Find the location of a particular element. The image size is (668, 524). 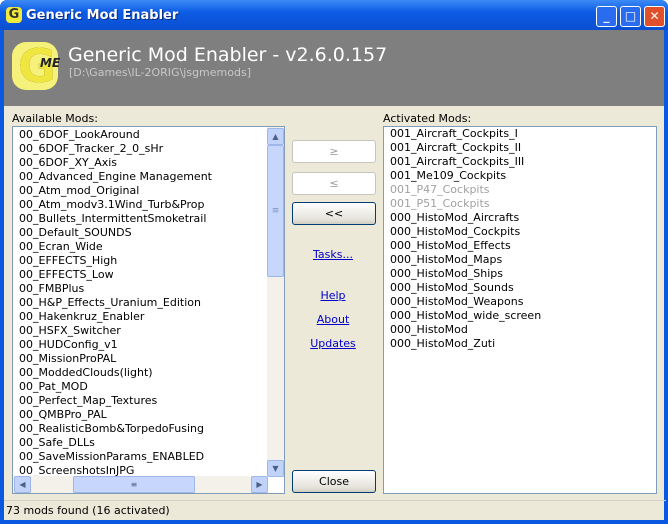

deactivate-all-button: << is located at coordinates (334, 213).